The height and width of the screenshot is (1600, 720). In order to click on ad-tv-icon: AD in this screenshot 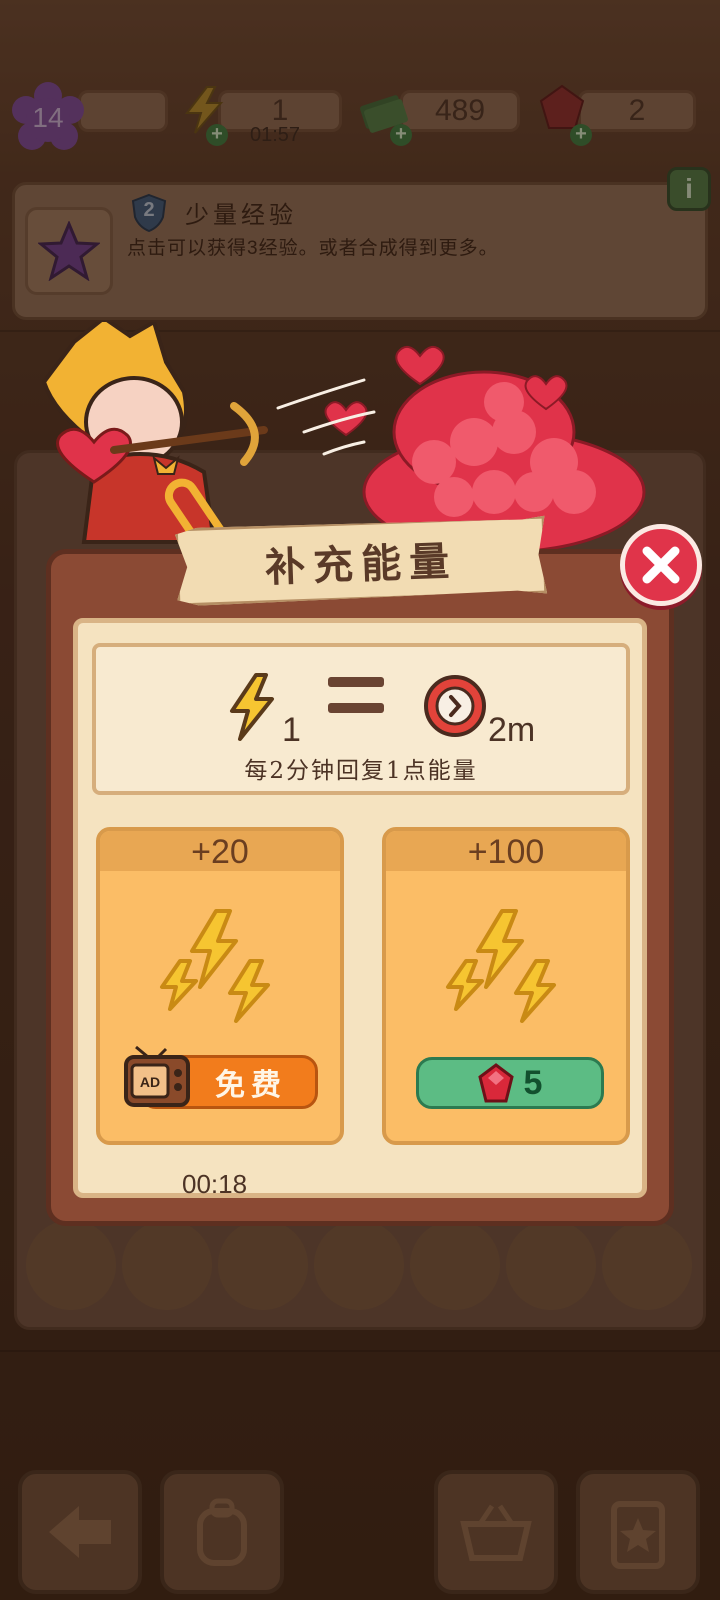, I will do `click(157, 1076)`.